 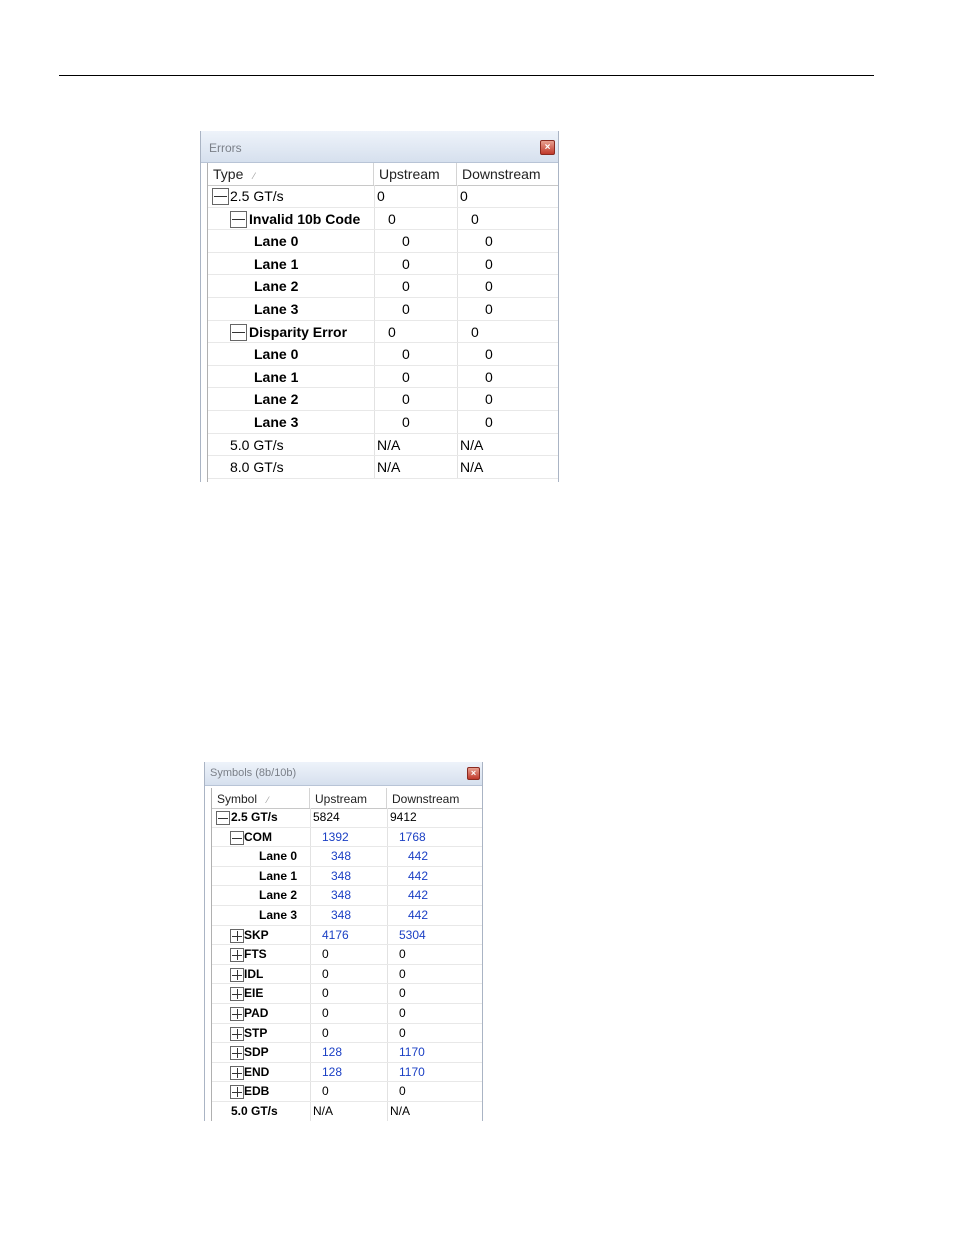 What do you see at coordinates (383, 467) in the screenshot?
I see `table-row: 8.0 GT/s N/A N/A` at bounding box center [383, 467].